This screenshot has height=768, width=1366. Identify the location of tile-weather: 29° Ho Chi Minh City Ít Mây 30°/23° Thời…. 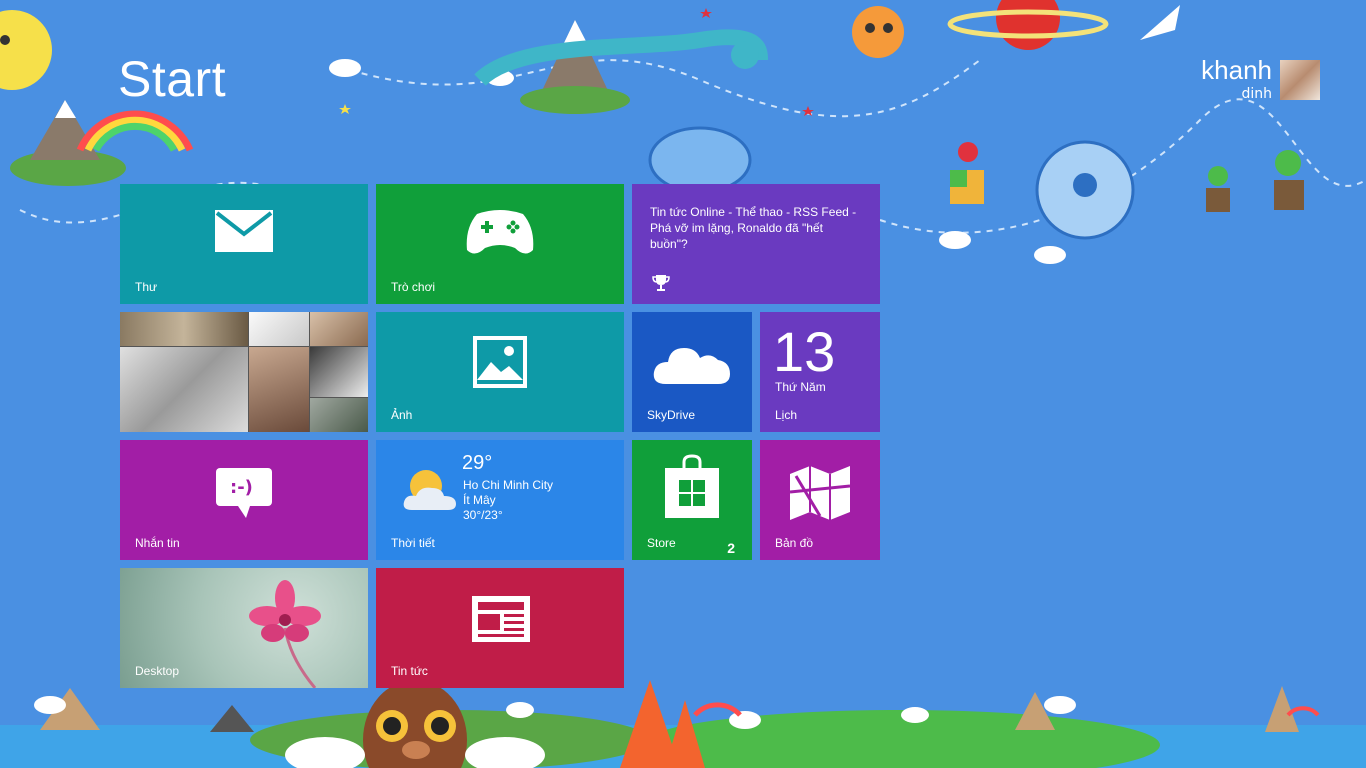
(500, 500).